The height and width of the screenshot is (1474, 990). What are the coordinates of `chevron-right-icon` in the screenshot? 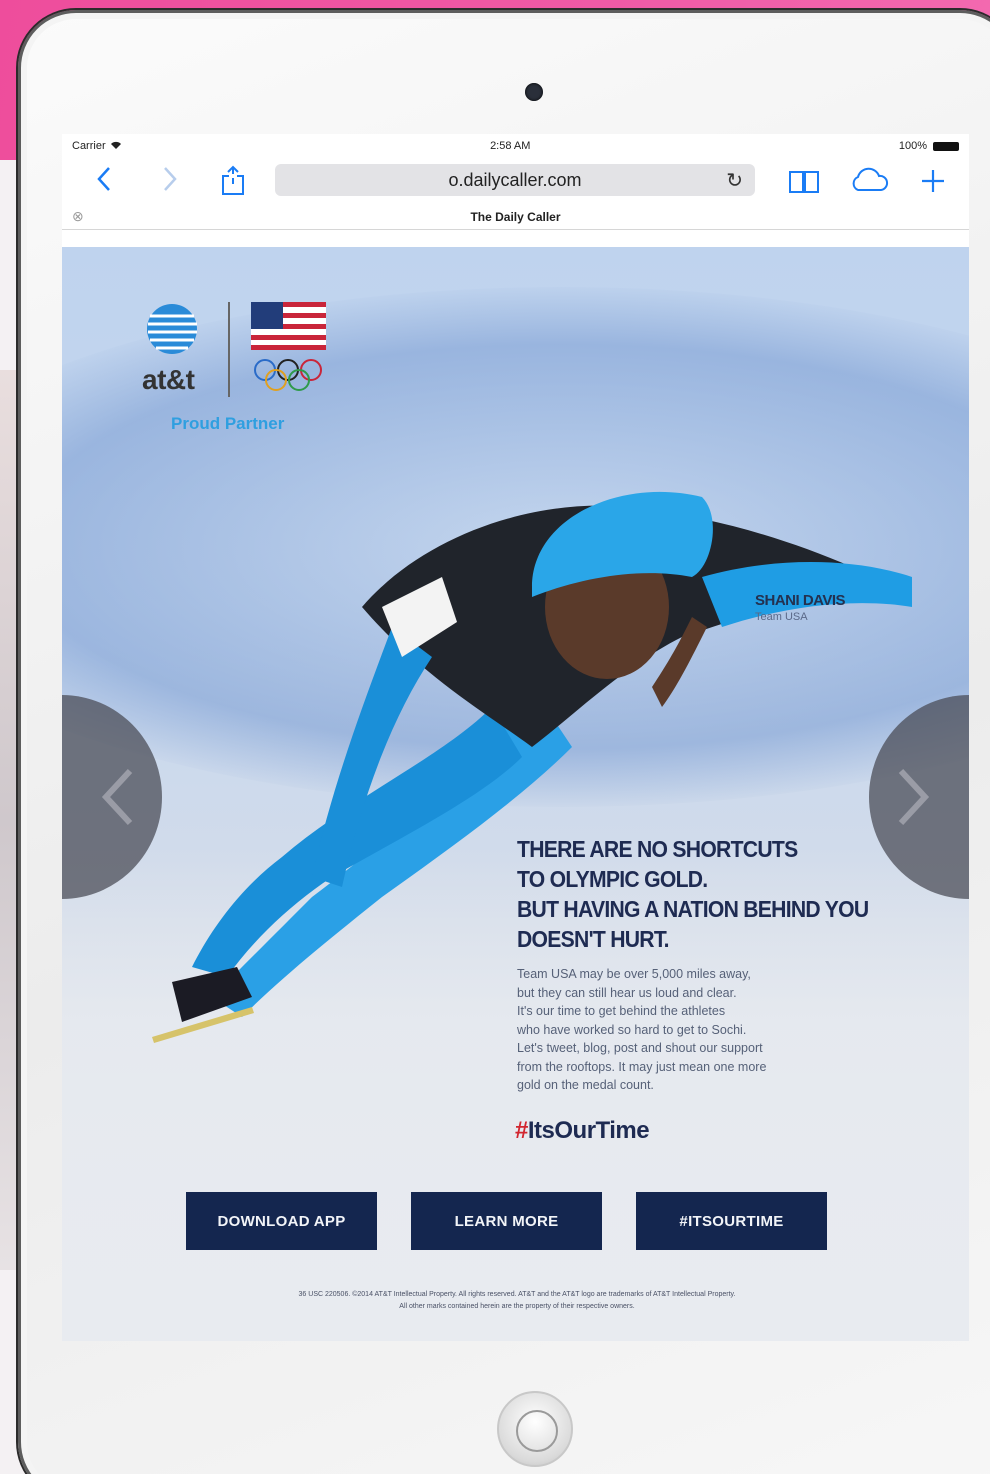 It's located at (914, 797).